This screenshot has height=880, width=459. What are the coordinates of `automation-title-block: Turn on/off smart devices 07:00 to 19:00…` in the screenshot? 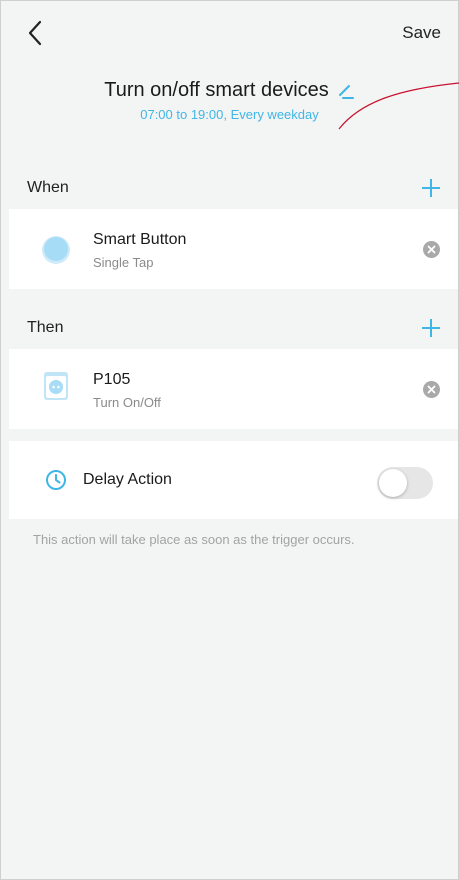 It's located at (229, 100).